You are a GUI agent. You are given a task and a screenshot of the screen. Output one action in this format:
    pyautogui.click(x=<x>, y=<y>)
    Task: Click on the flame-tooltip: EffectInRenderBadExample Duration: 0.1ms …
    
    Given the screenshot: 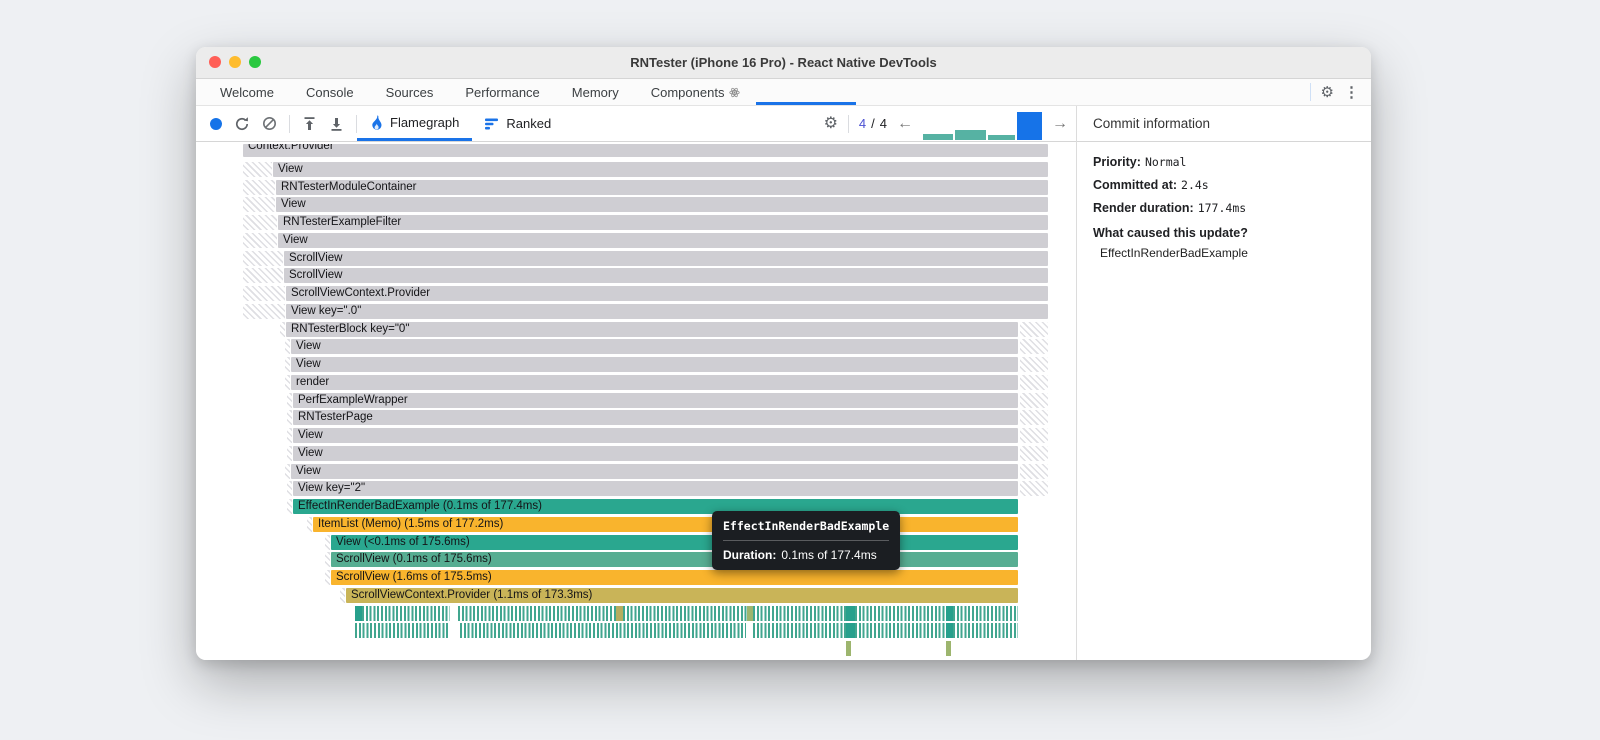 What is the action you would take?
    pyautogui.click(x=806, y=540)
    